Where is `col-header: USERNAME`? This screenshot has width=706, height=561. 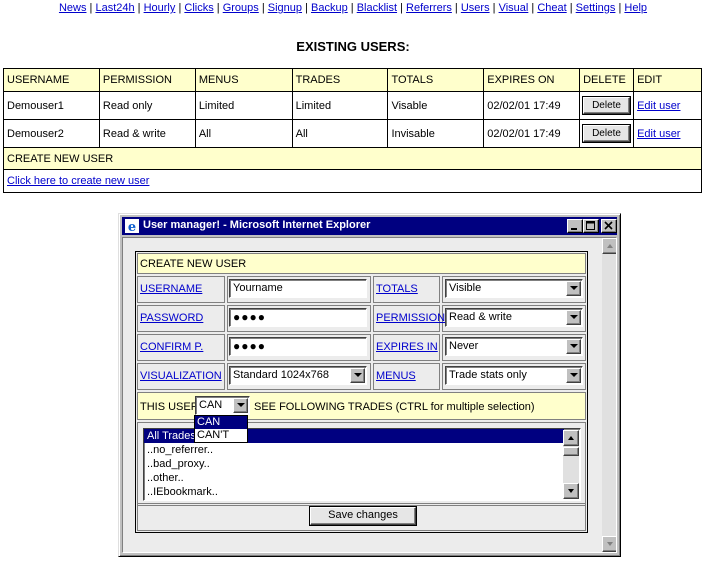
col-header: USERNAME is located at coordinates (51, 80).